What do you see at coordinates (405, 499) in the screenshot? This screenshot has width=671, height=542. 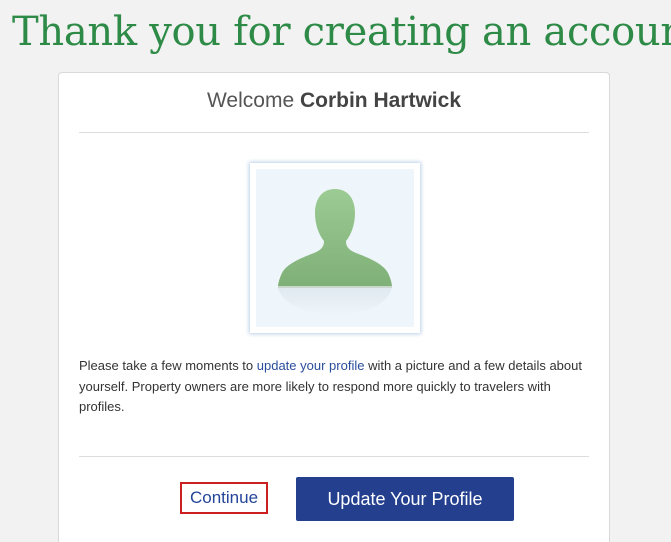 I see `update-your-profile-button: Update Your Profile` at bounding box center [405, 499].